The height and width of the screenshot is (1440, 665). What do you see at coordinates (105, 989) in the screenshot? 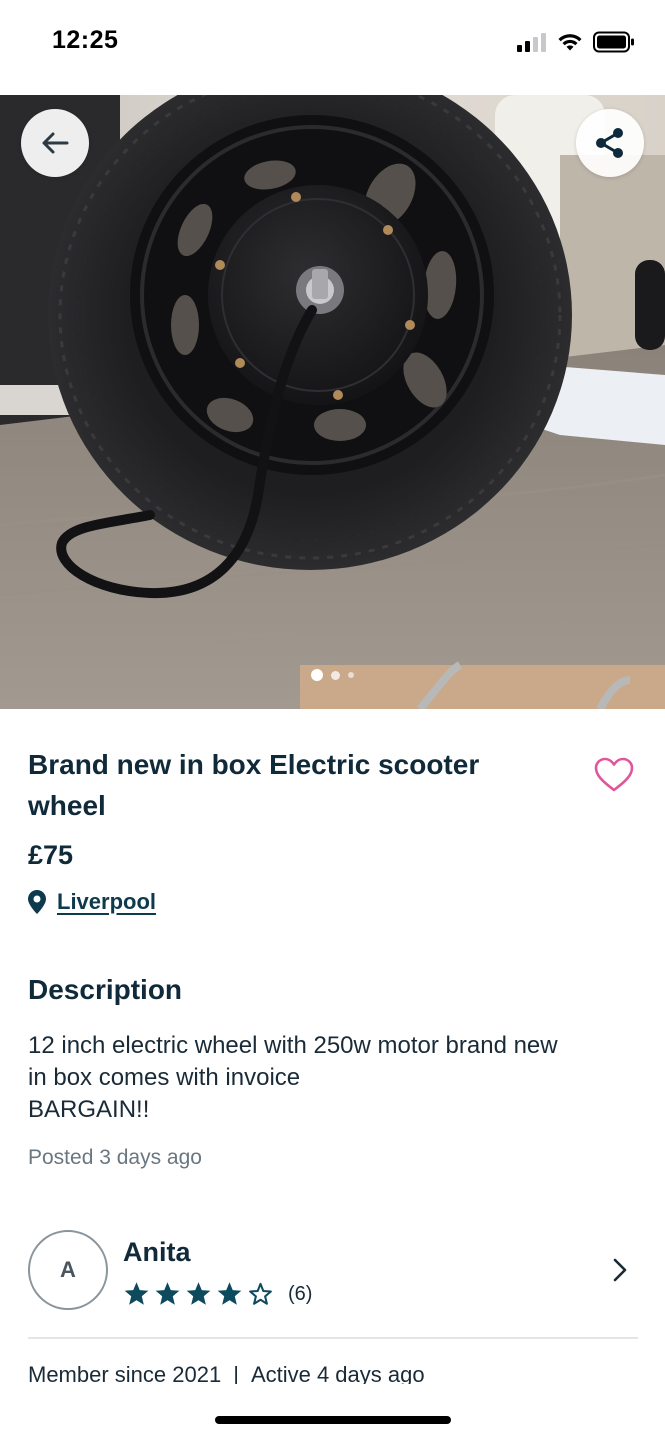
I see `description-heading: Description` at bounding box center [105, 989].